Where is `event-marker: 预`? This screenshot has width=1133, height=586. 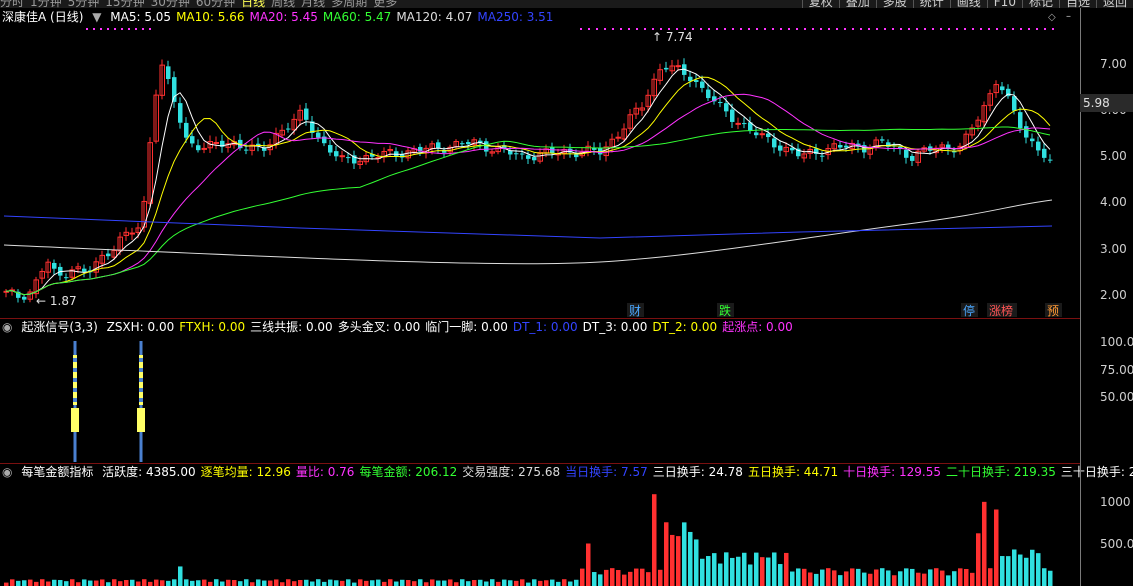 event-marker: 预 is located at coordinates (1053, 311).